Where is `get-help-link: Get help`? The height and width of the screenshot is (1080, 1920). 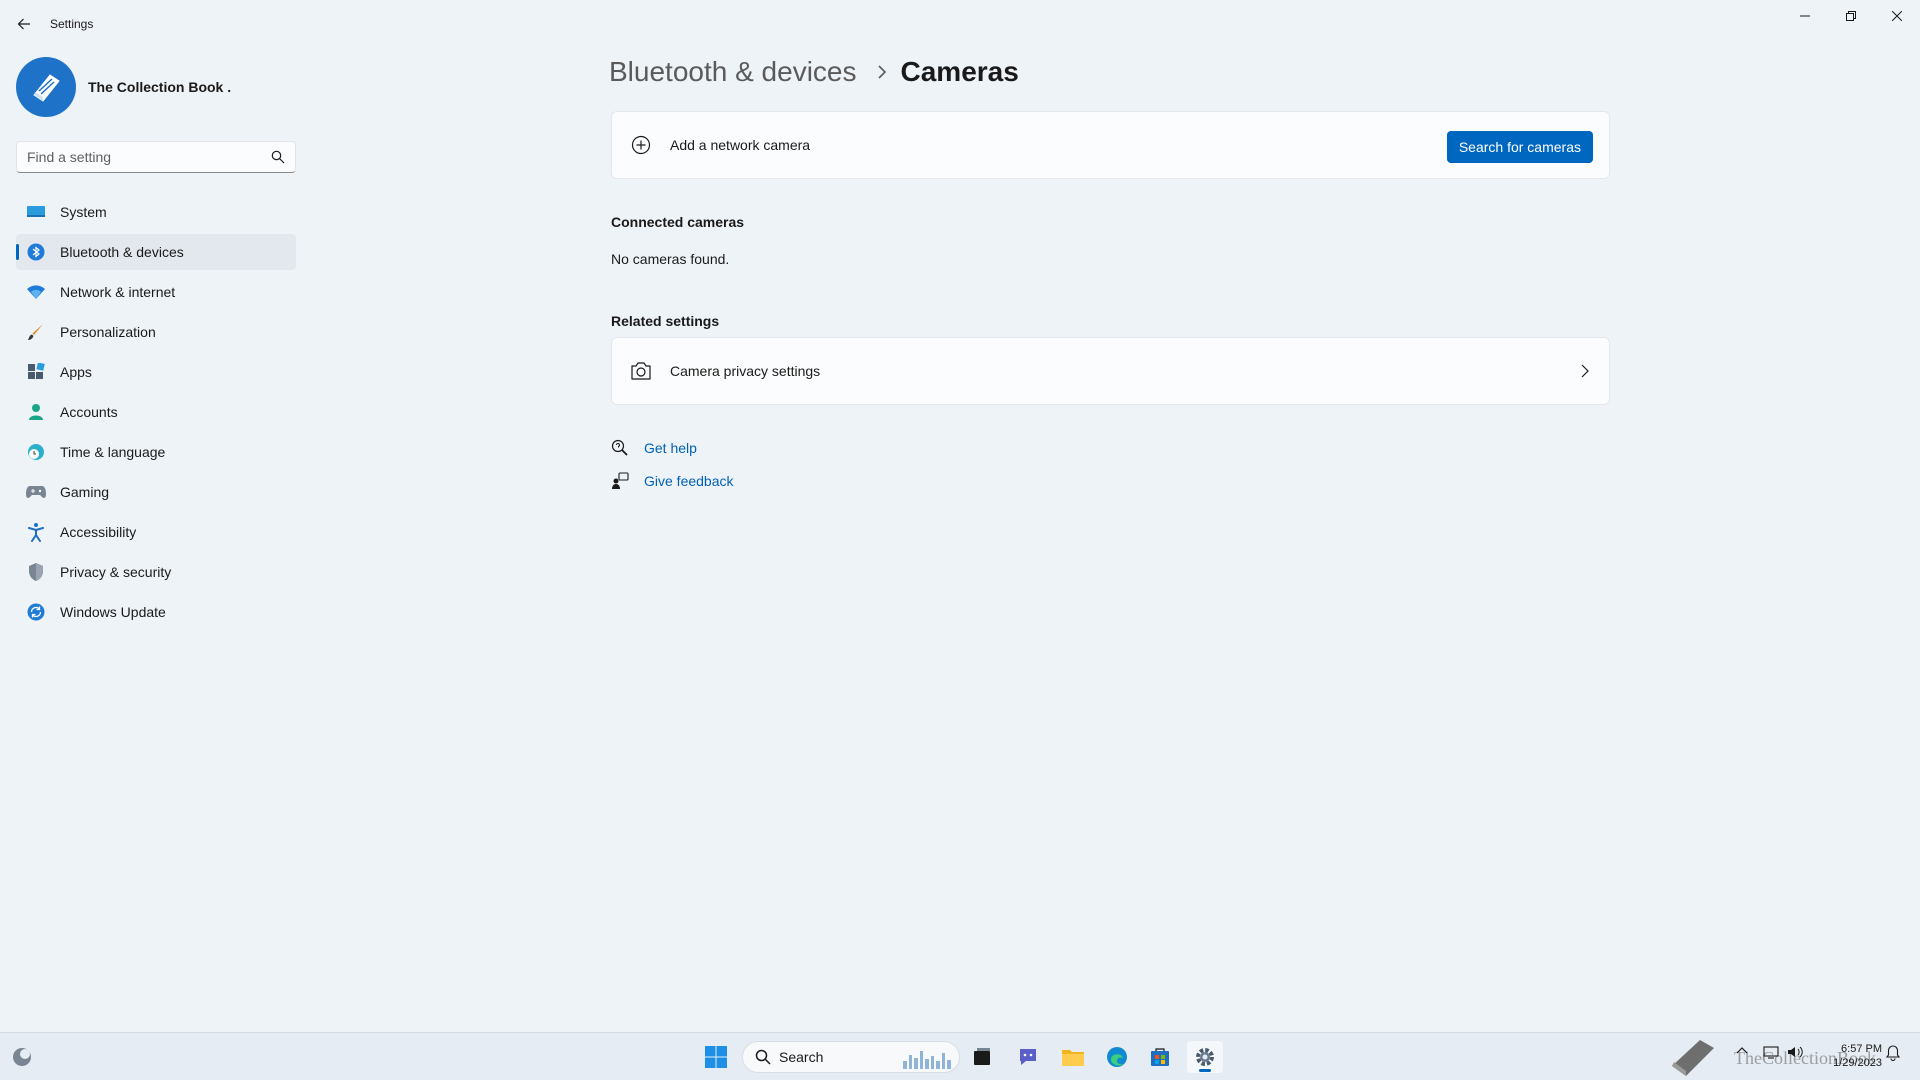 get-help-link: Get help is located at coordinates (654, 448).